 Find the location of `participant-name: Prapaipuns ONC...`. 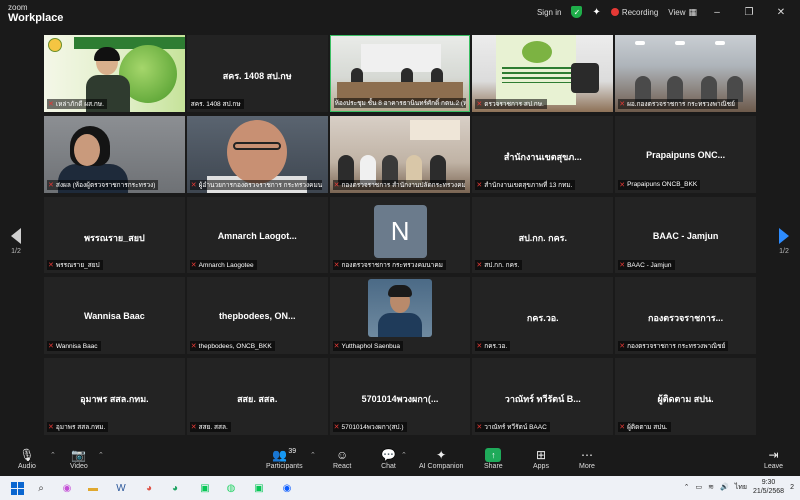

participant-name: Prapaipuns ONC... is located at coordinates (686, 154).